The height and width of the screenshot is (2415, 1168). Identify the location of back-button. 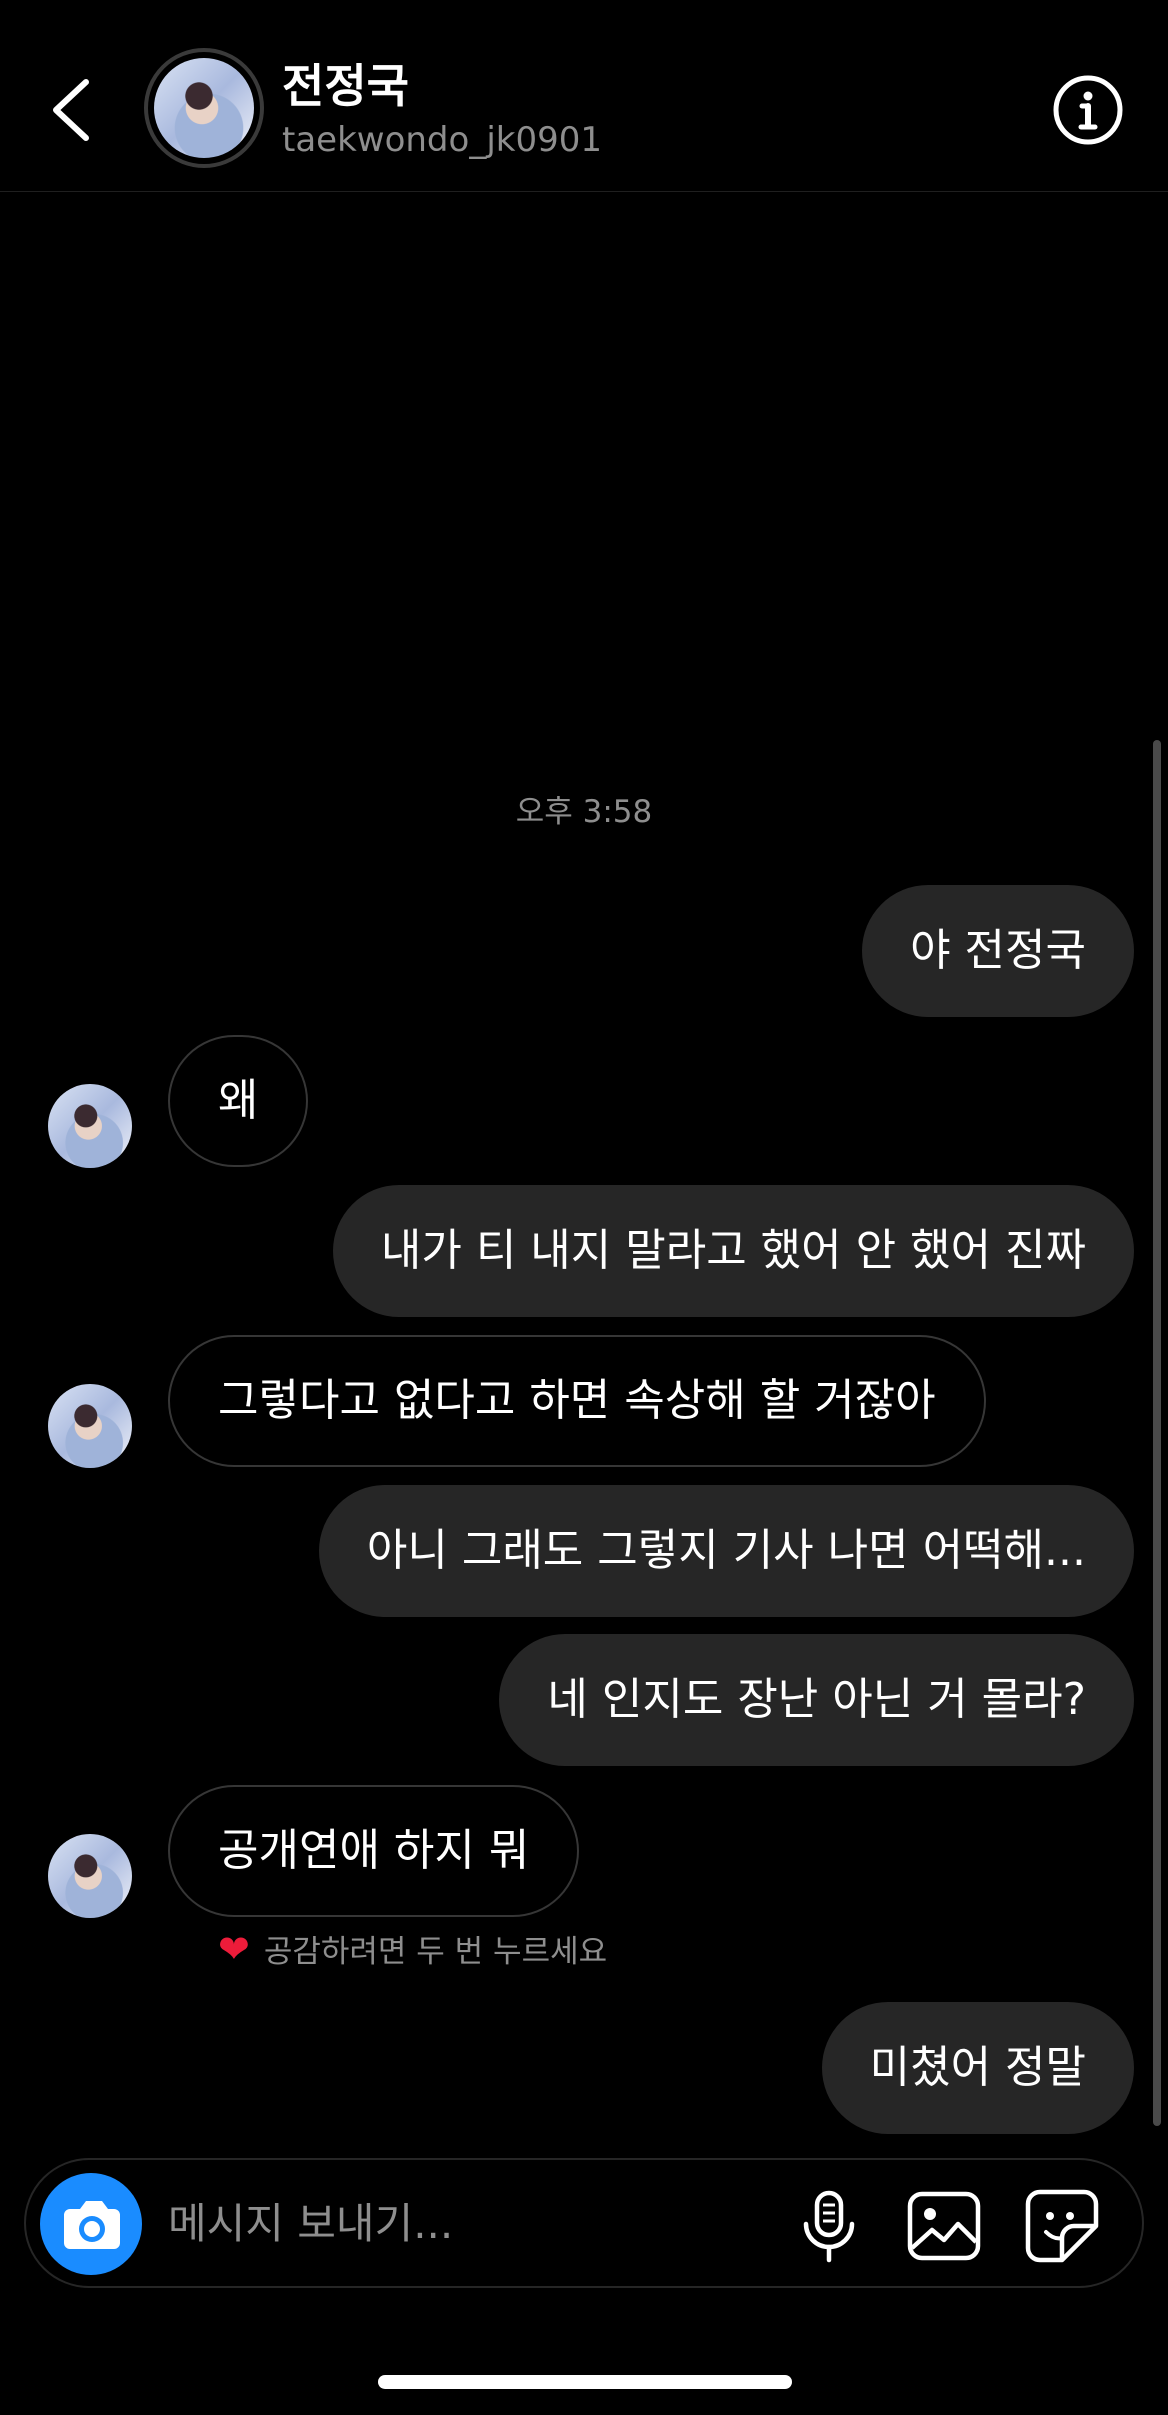
(74, 110).